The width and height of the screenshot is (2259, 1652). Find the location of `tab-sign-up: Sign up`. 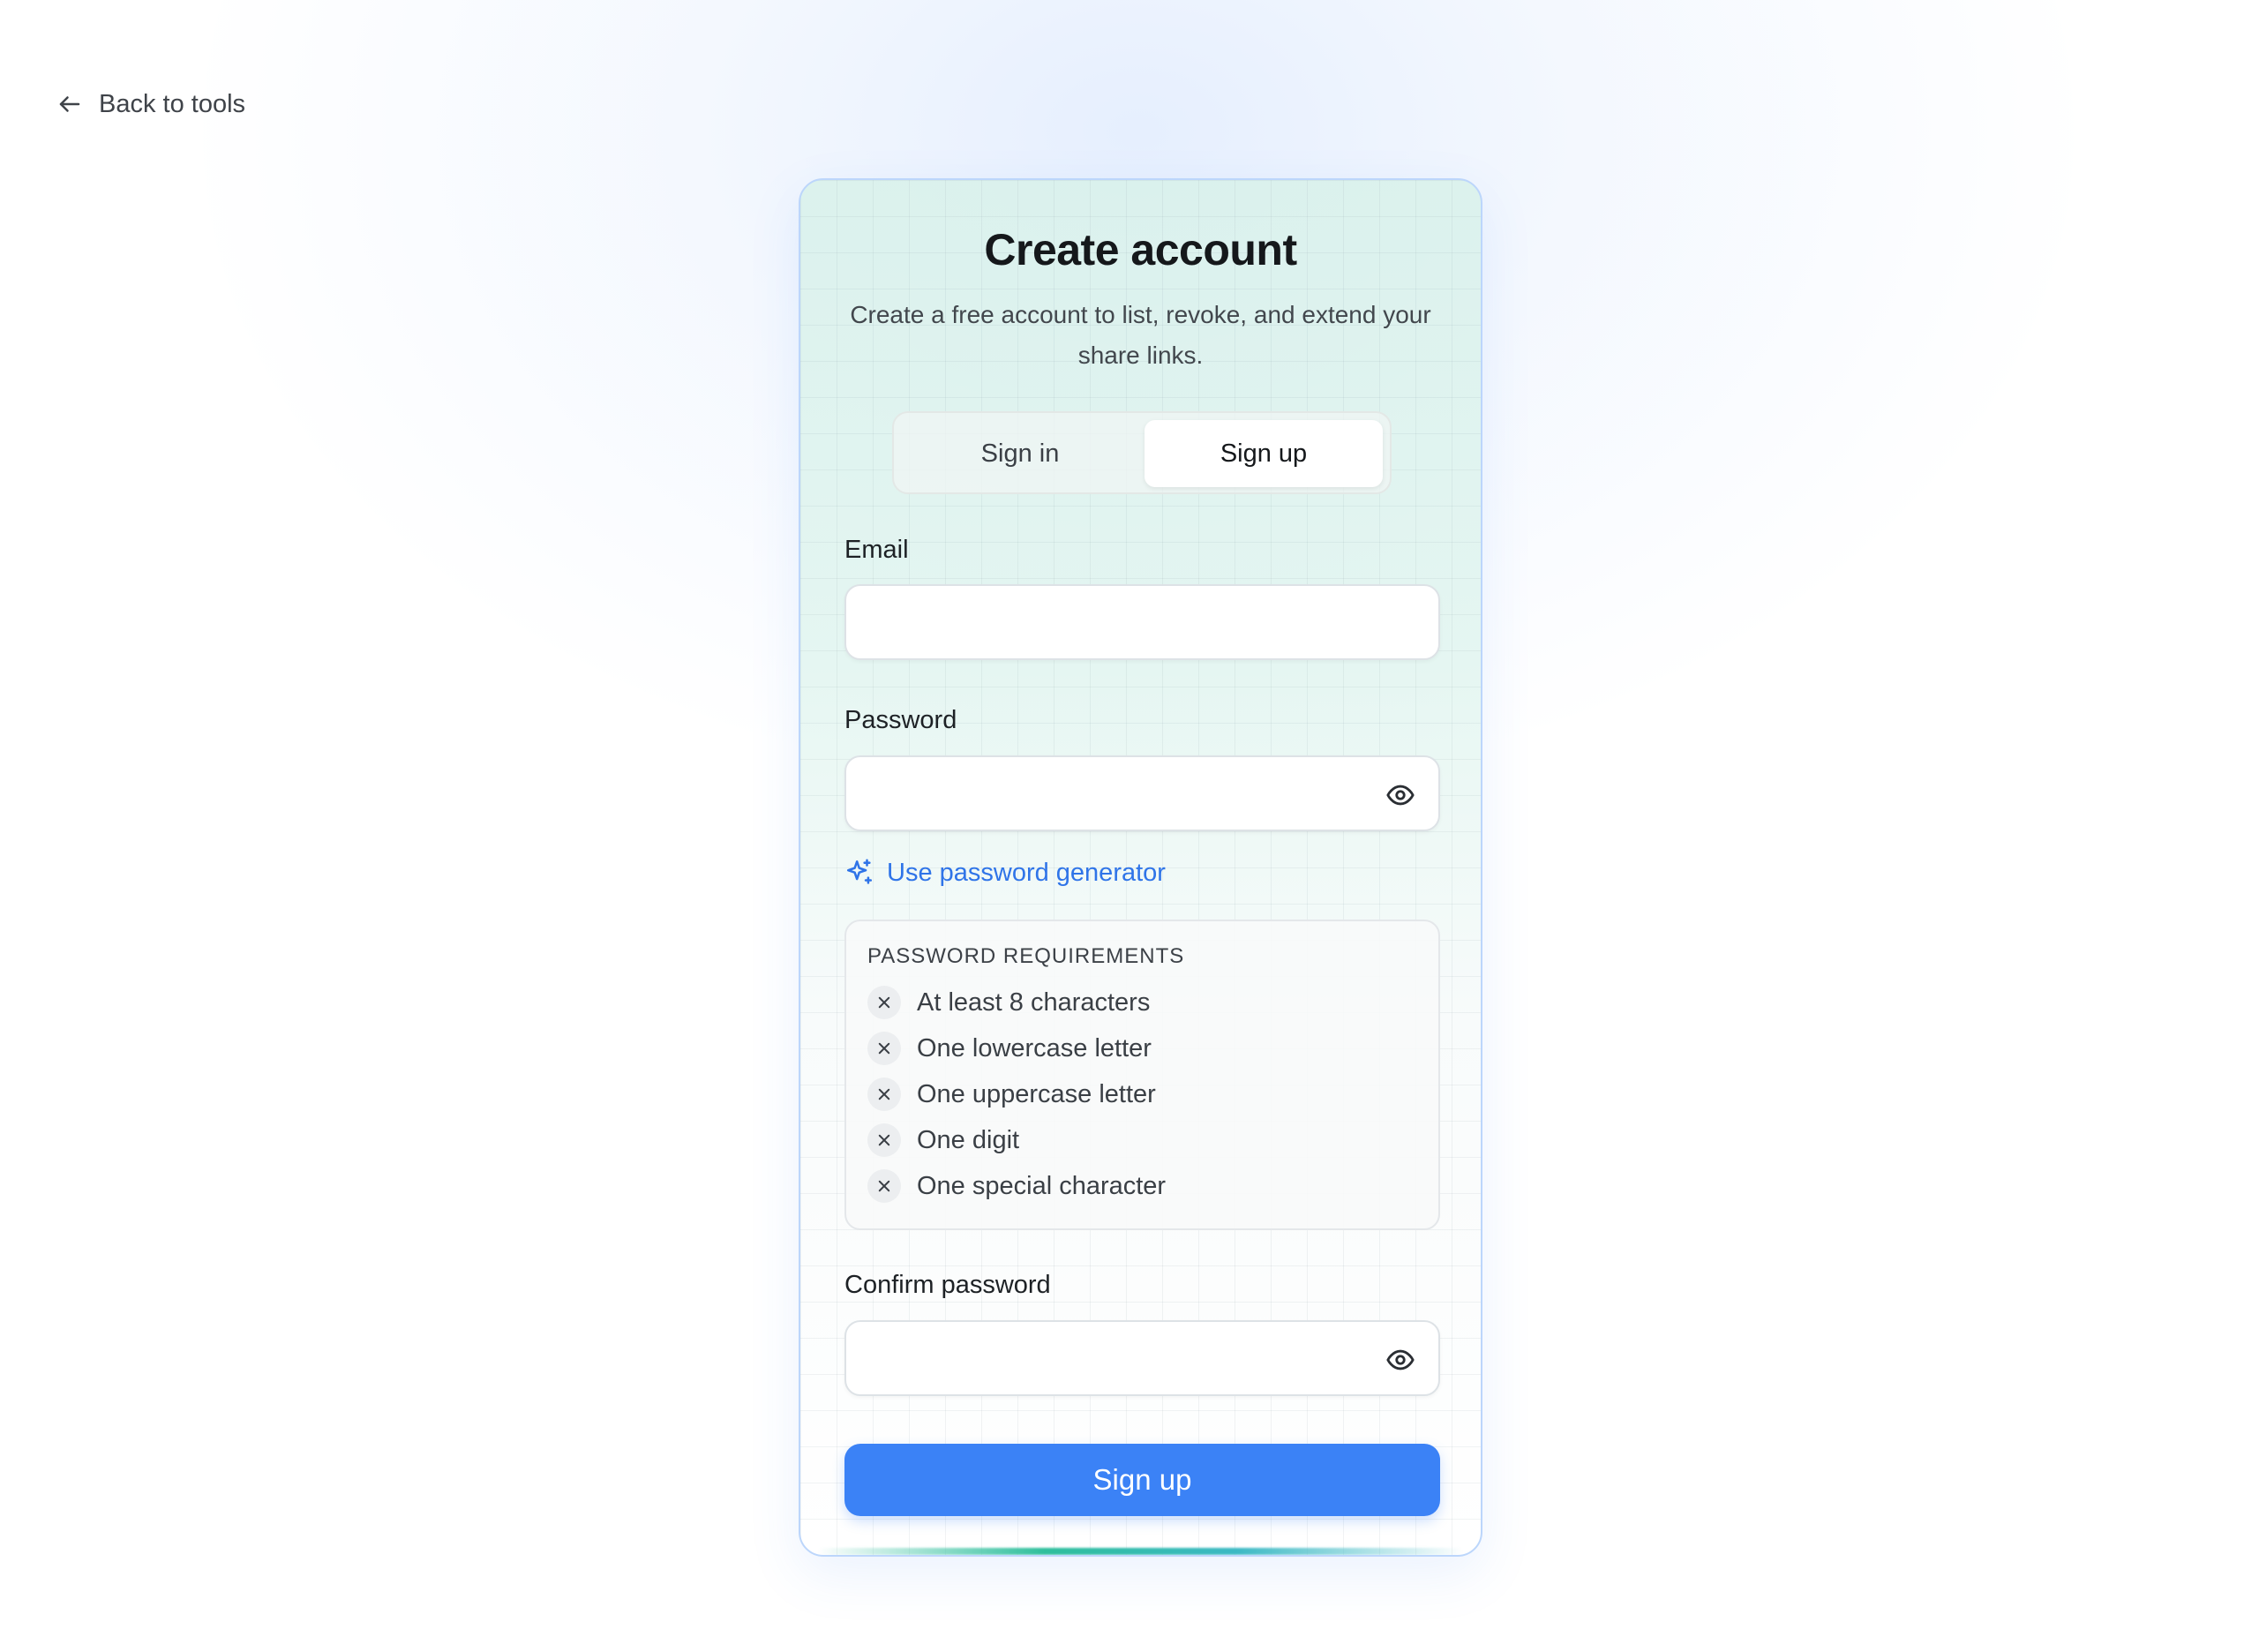

tab-sign-up: Sign up is located at coordinates (1264, 453).